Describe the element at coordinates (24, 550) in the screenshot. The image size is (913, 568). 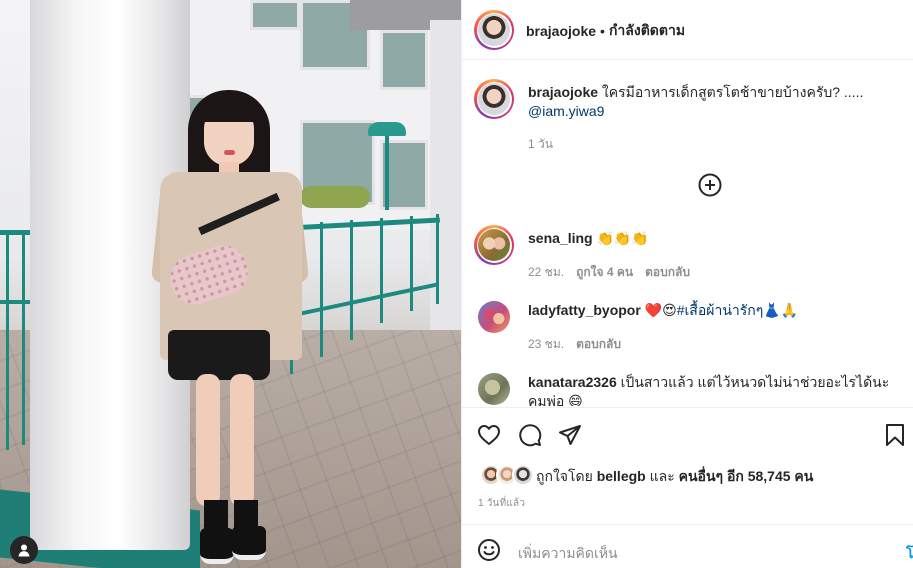
I see `person-tag-icon` at that location.